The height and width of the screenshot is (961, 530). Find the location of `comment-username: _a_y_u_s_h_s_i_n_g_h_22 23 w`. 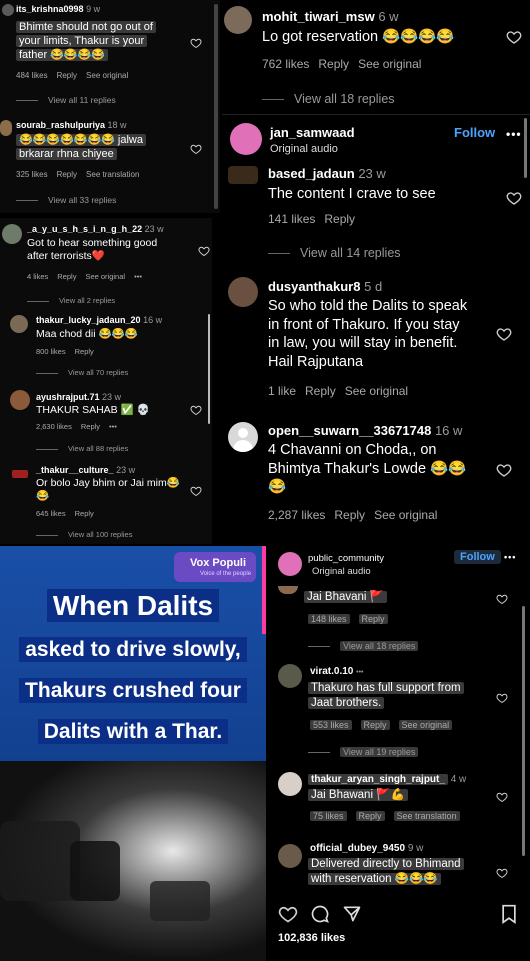

comment-username: _a_y_u_s_h_s_i_n_g_h_22 23 w is located at coordinates (95, 229).